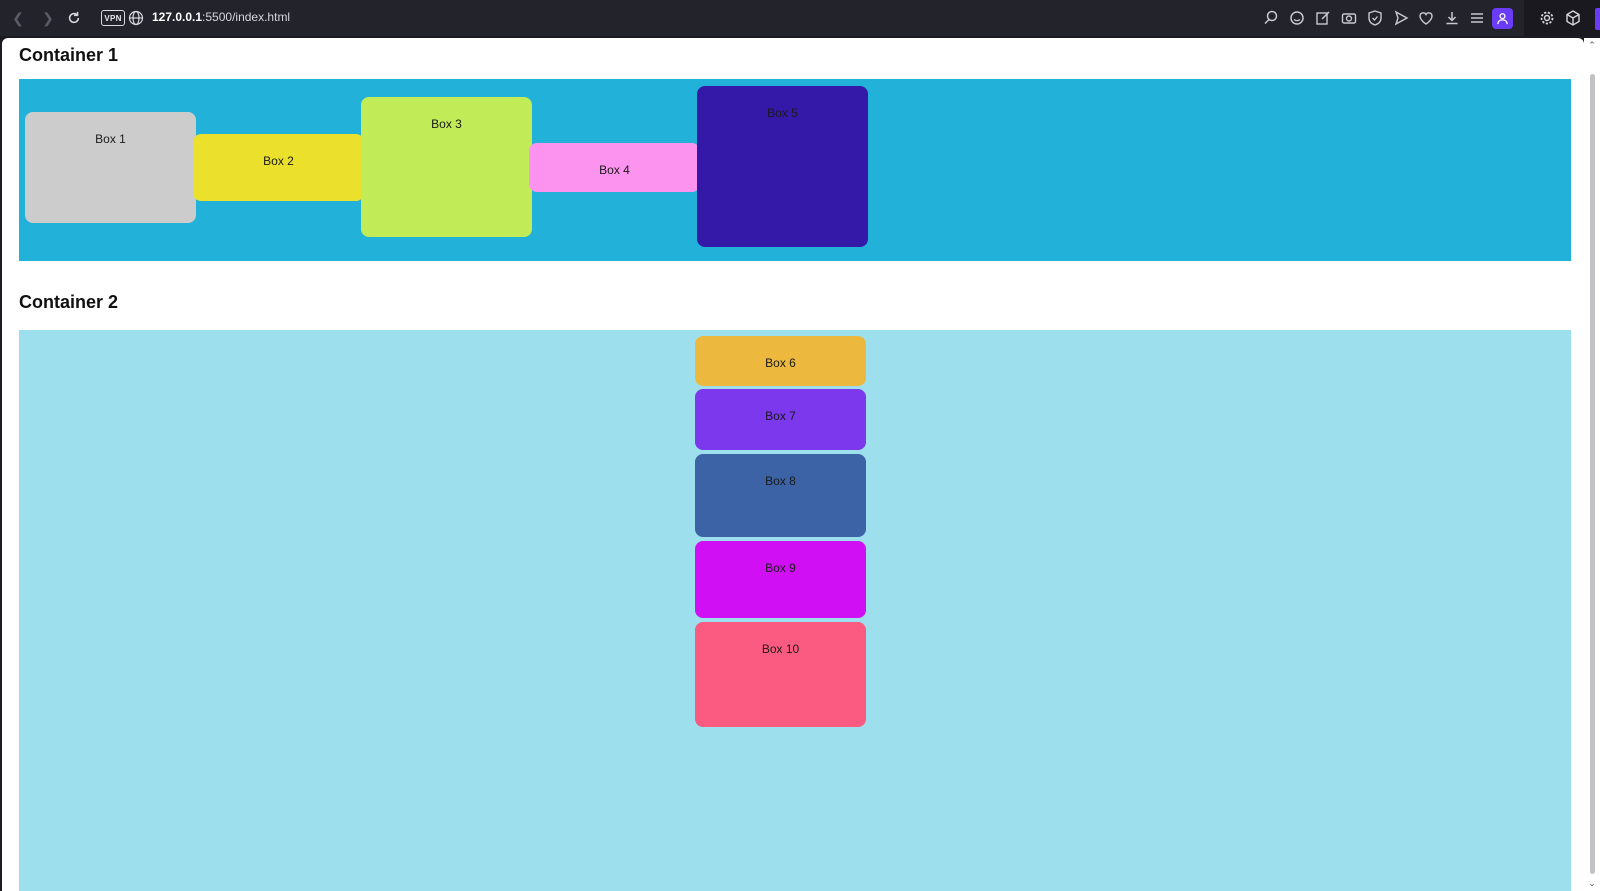  What do you see at coordinates (1592, 45) in the screenshot?
I see `scroll-up-icon: ⌃` at bounding box center [1592, 45].